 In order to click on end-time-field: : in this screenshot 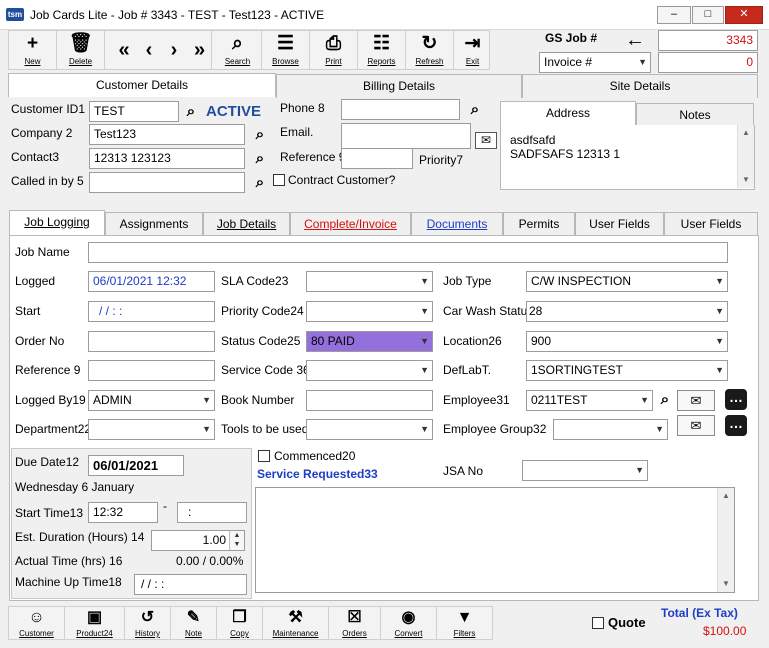, I will do `click(212, 512)`.